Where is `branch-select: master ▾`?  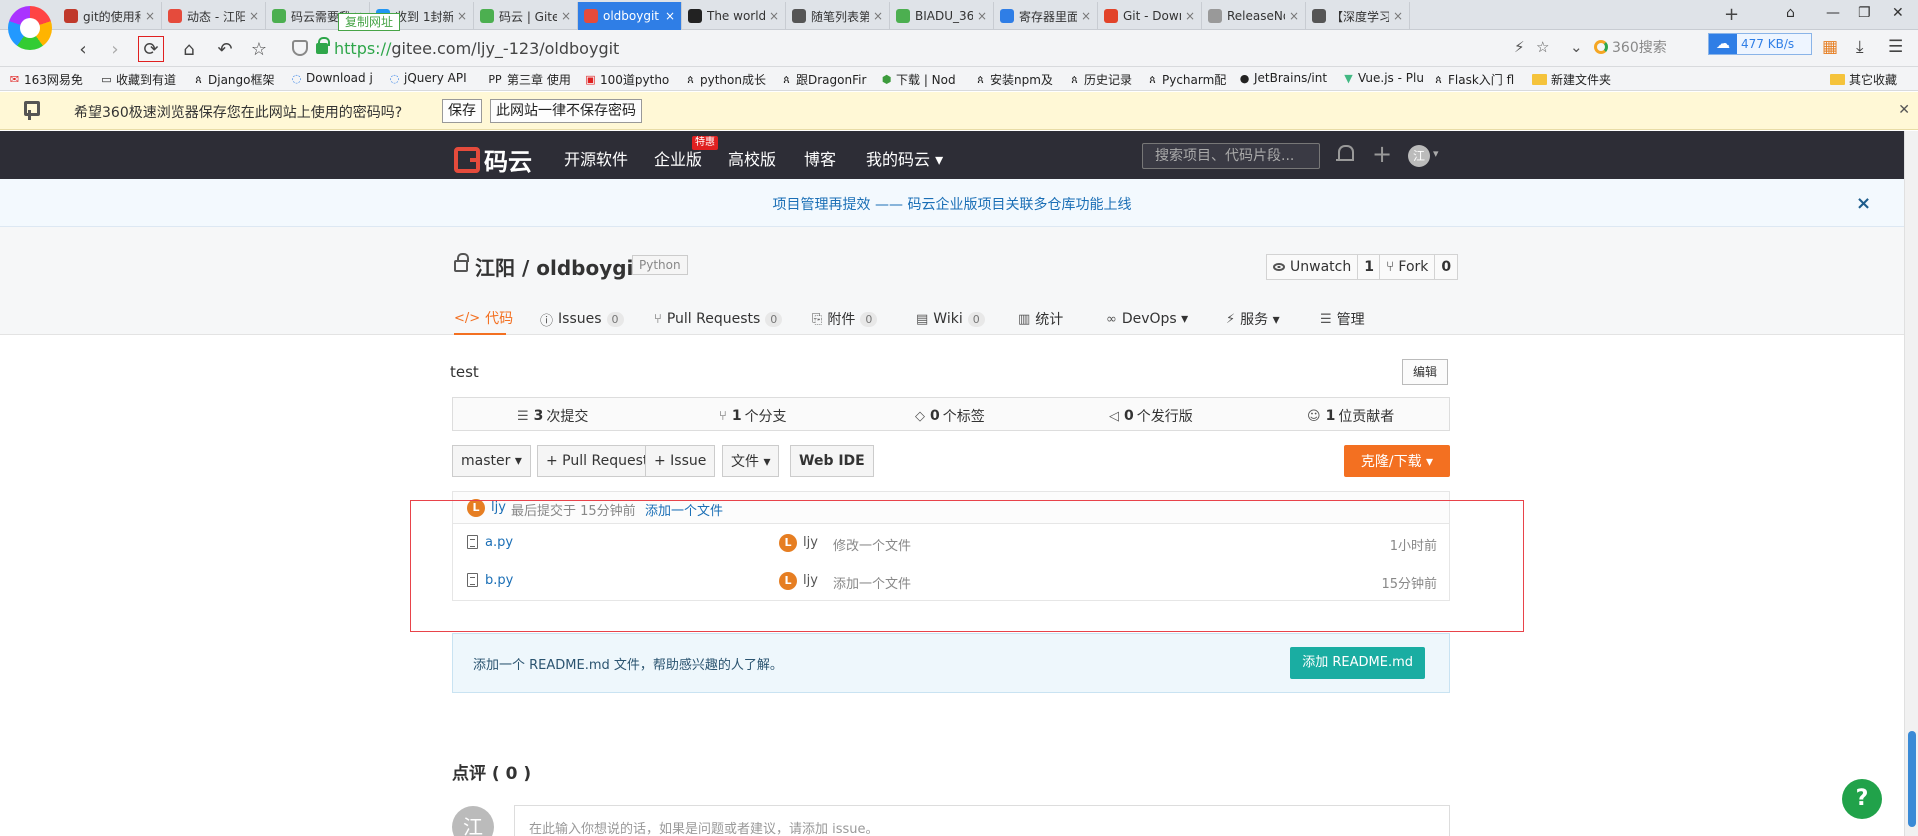
branch-select: master ▾ is located at coordinates (491, 461).